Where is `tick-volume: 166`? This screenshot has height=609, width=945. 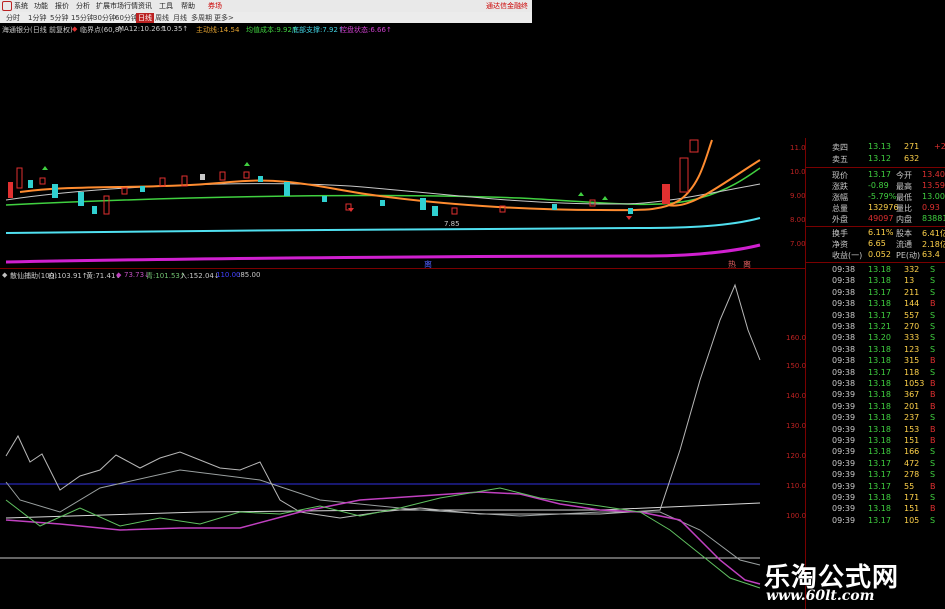 tick-volume: 166 is located at coordinates (912, 452).